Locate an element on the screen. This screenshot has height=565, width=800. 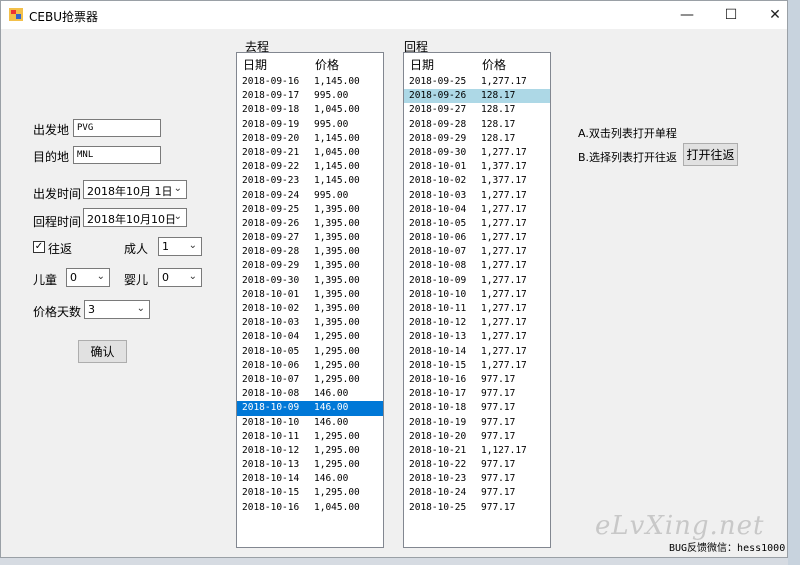
list-item: 2018-09-25 1,395.00 is located at coordinates (310, 210).